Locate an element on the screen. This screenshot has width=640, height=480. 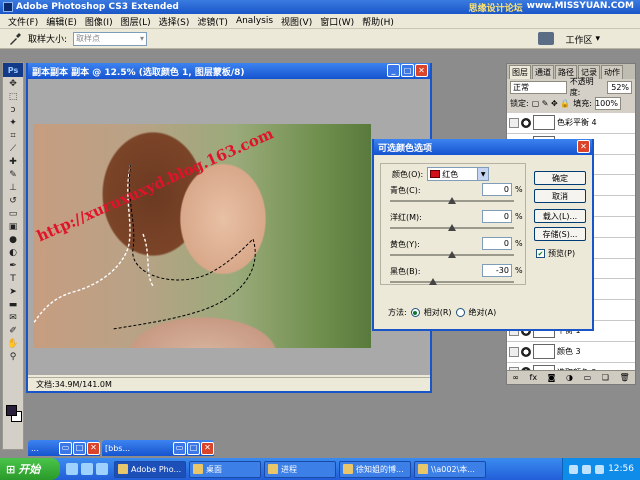
blur-tool-icon: ● is located at coordinates (13, 239).